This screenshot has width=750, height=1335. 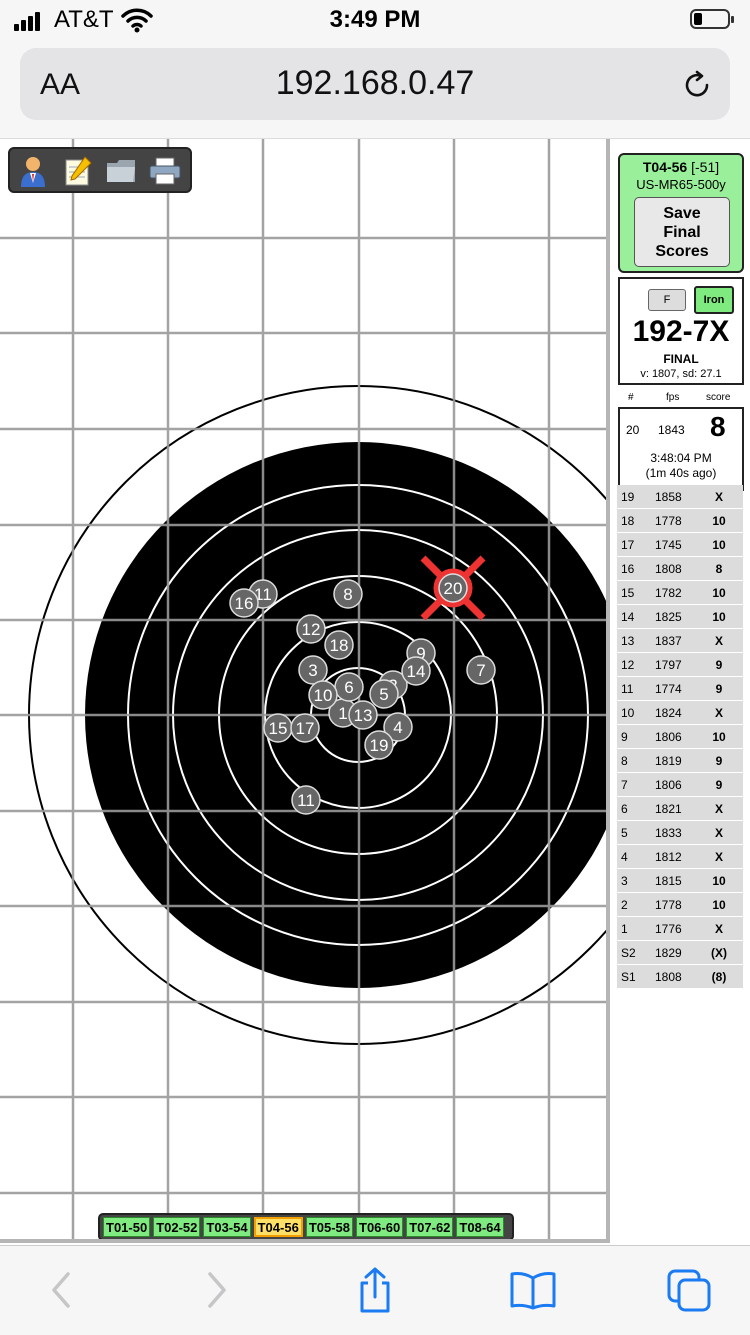 I want to click on shot-row: 7 1806 9, so click(x=680, y=785).